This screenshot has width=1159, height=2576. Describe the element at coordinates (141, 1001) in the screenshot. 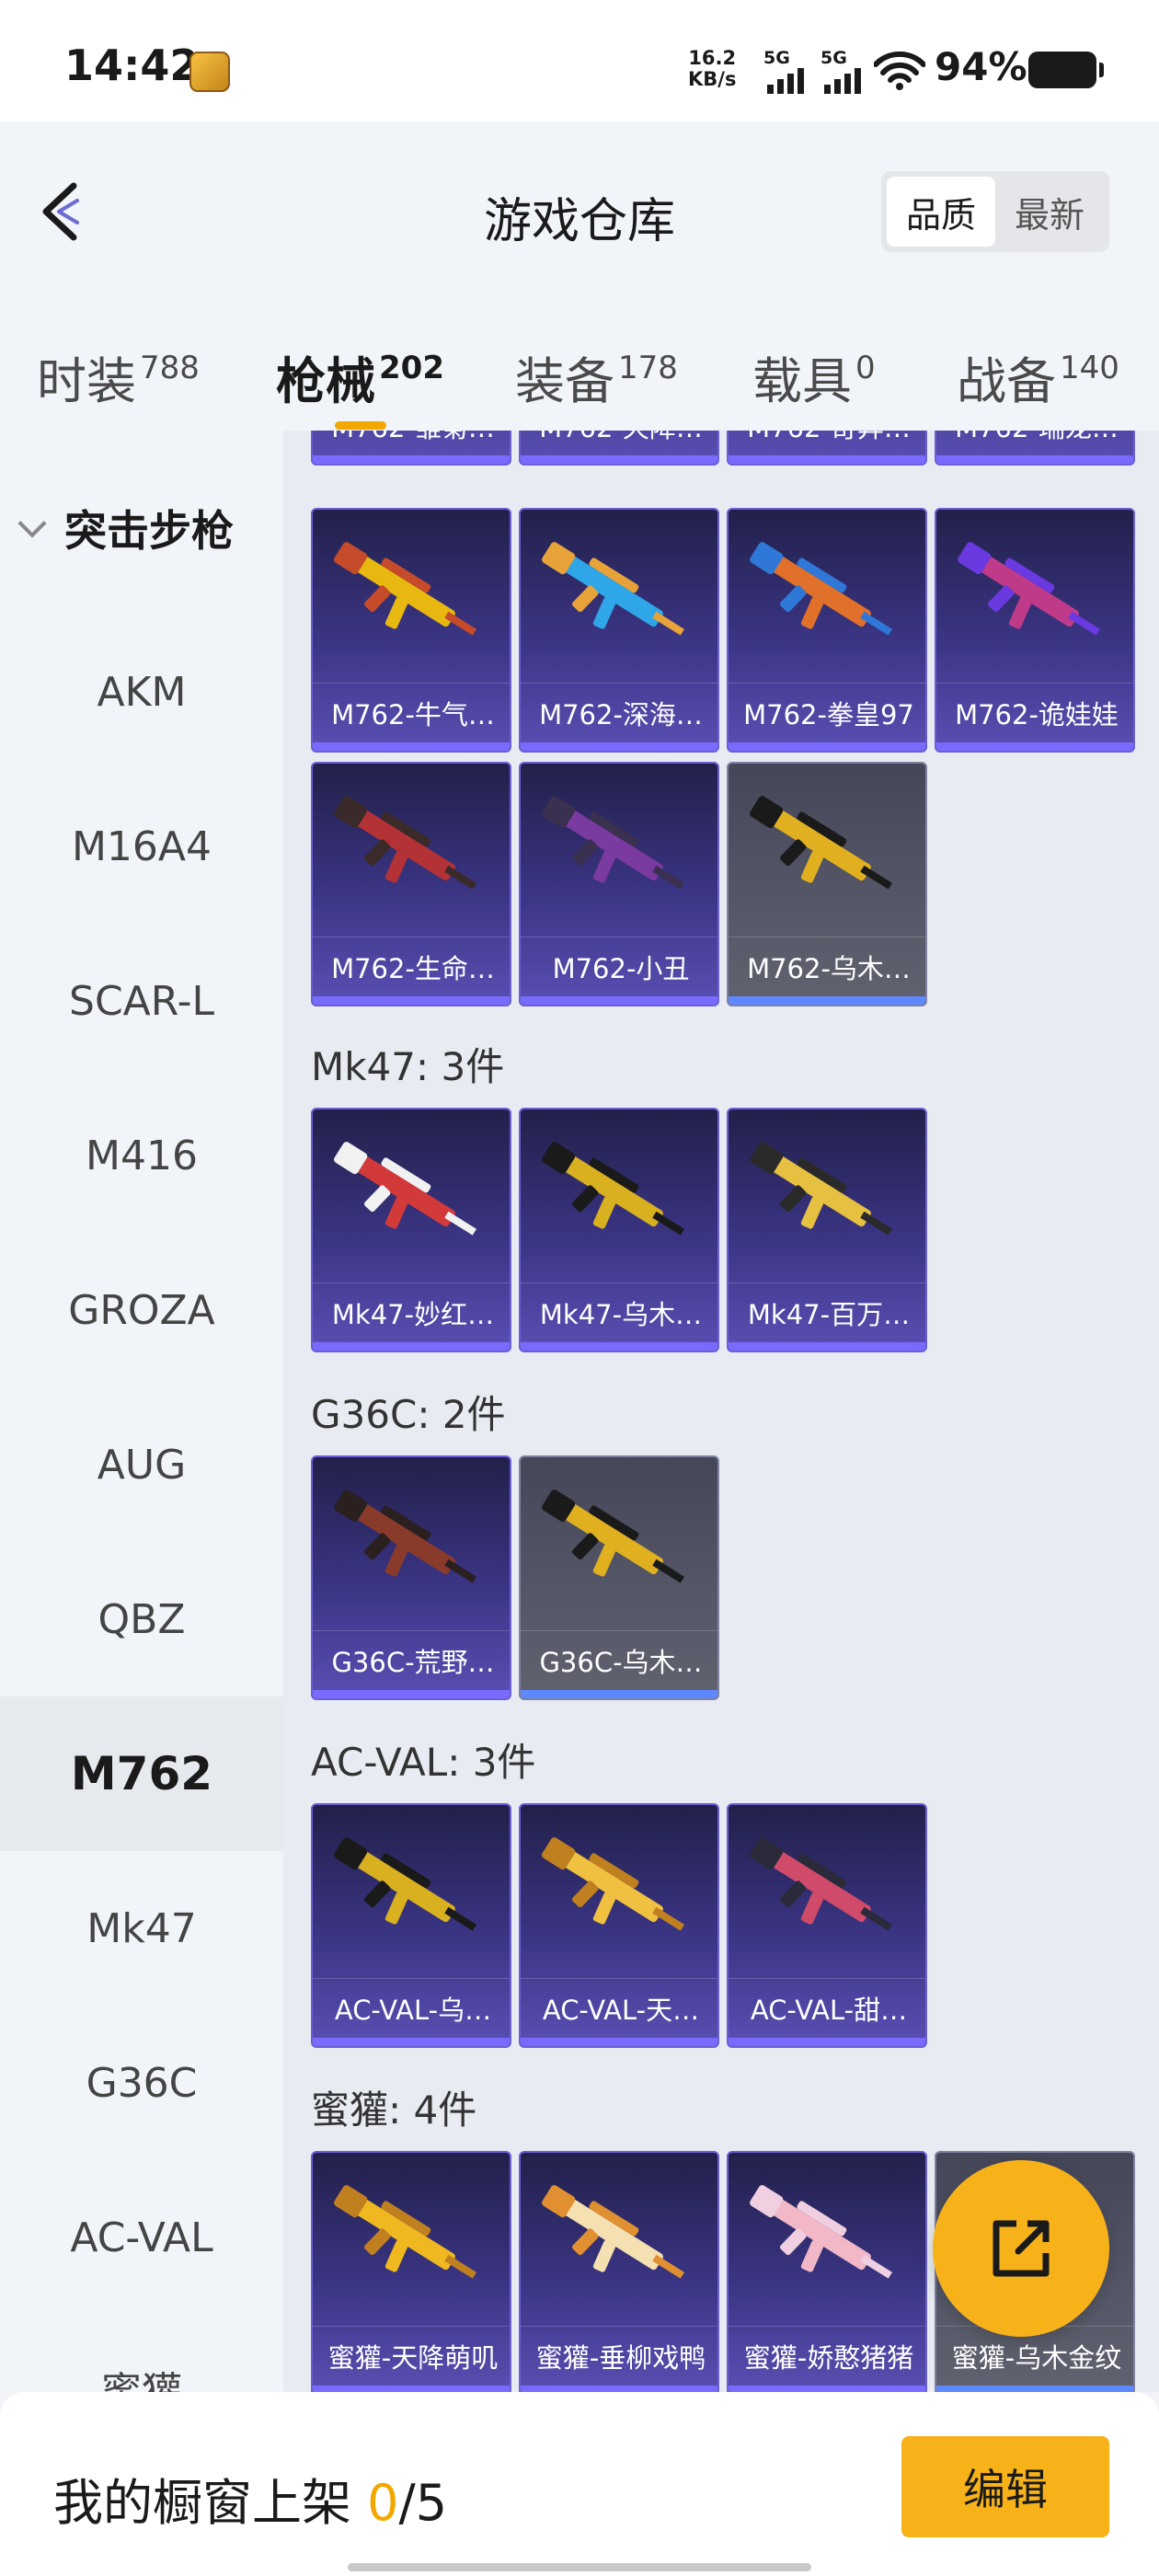

I see `sidebar-item-scar-l: SCAR-L` at that location.